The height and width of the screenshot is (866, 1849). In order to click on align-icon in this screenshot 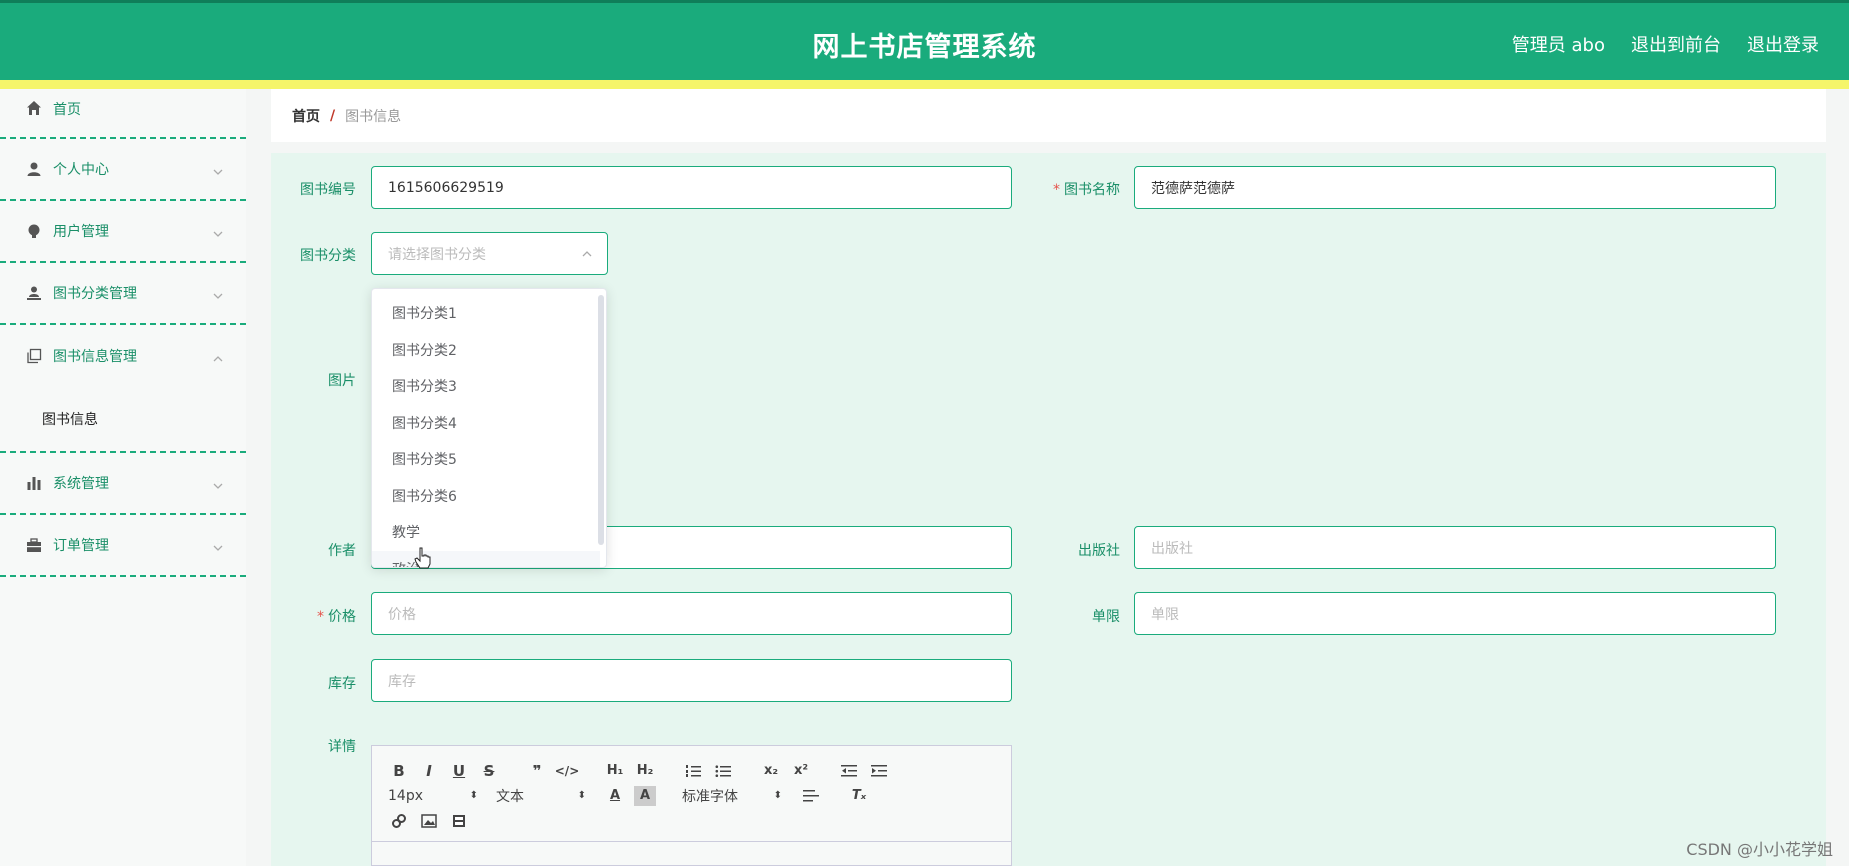, I will do `click(811, 796)`.